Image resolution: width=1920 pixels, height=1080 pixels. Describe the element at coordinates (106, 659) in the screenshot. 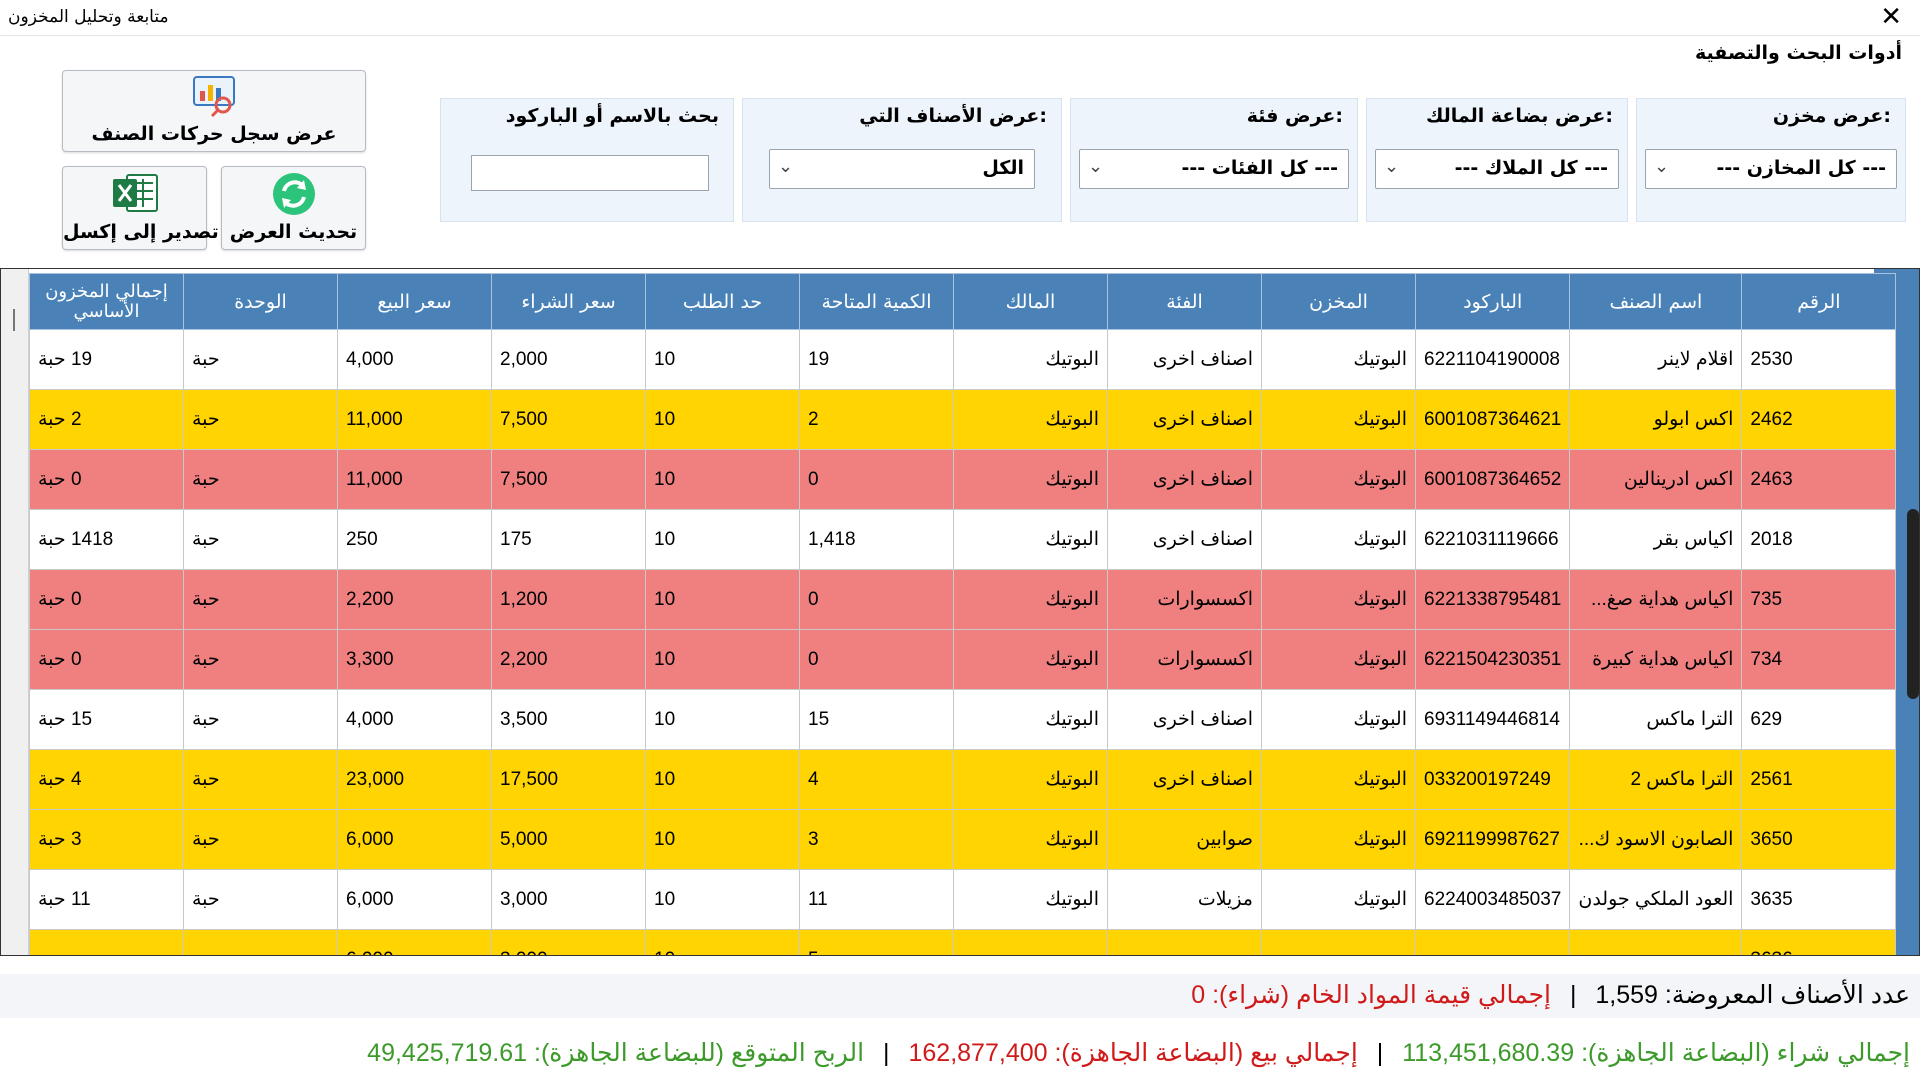

I see `table-cell: 0 حبة` at that location.